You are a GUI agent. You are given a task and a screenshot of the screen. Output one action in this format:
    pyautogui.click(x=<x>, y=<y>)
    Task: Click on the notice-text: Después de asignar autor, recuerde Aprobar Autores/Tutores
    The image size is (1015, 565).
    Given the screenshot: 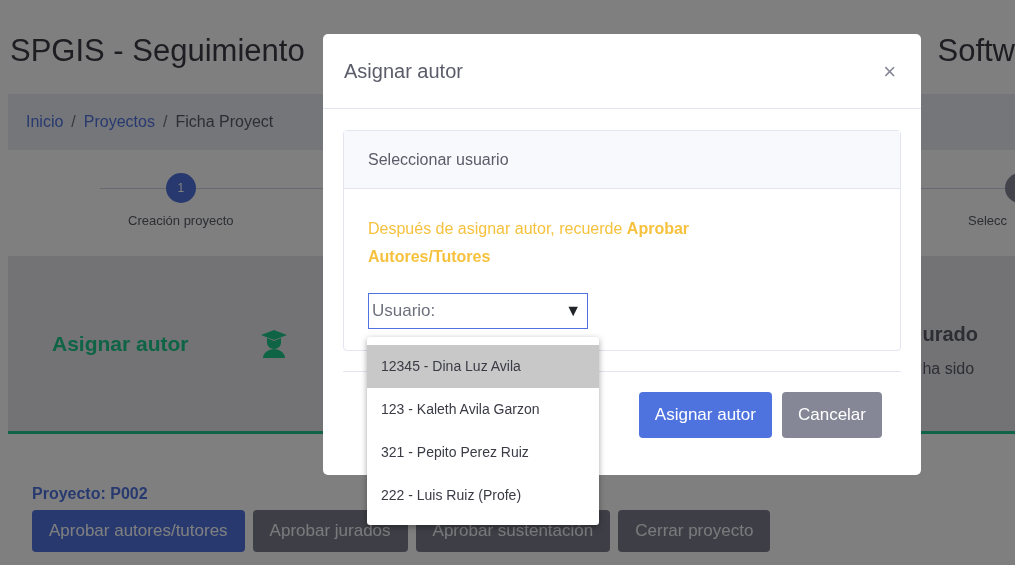 What is the action you would take?
    pyautogui.click(x=529, y=243)
    